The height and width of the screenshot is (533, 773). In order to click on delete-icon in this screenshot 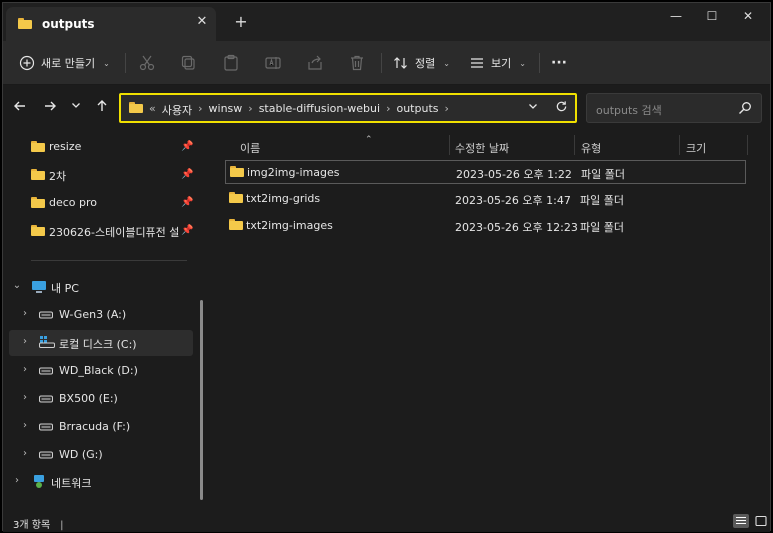, I will do `click(357, 63)`.